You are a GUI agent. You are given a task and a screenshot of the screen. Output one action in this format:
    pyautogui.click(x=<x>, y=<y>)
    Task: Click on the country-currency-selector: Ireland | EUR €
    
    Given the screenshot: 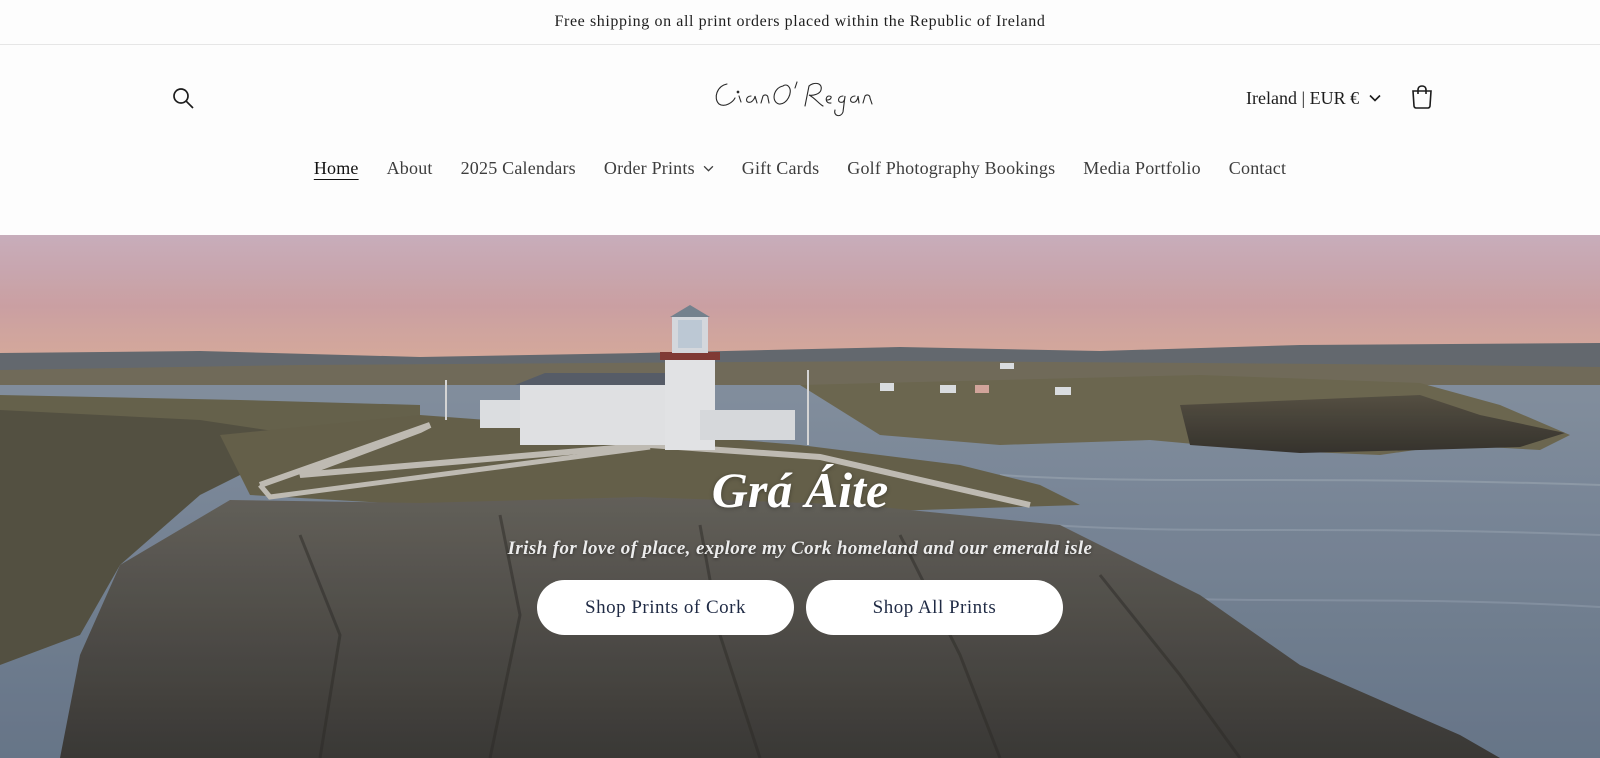 What is the action you would take?
    pyautogui.click(x=1313, y=98)
    